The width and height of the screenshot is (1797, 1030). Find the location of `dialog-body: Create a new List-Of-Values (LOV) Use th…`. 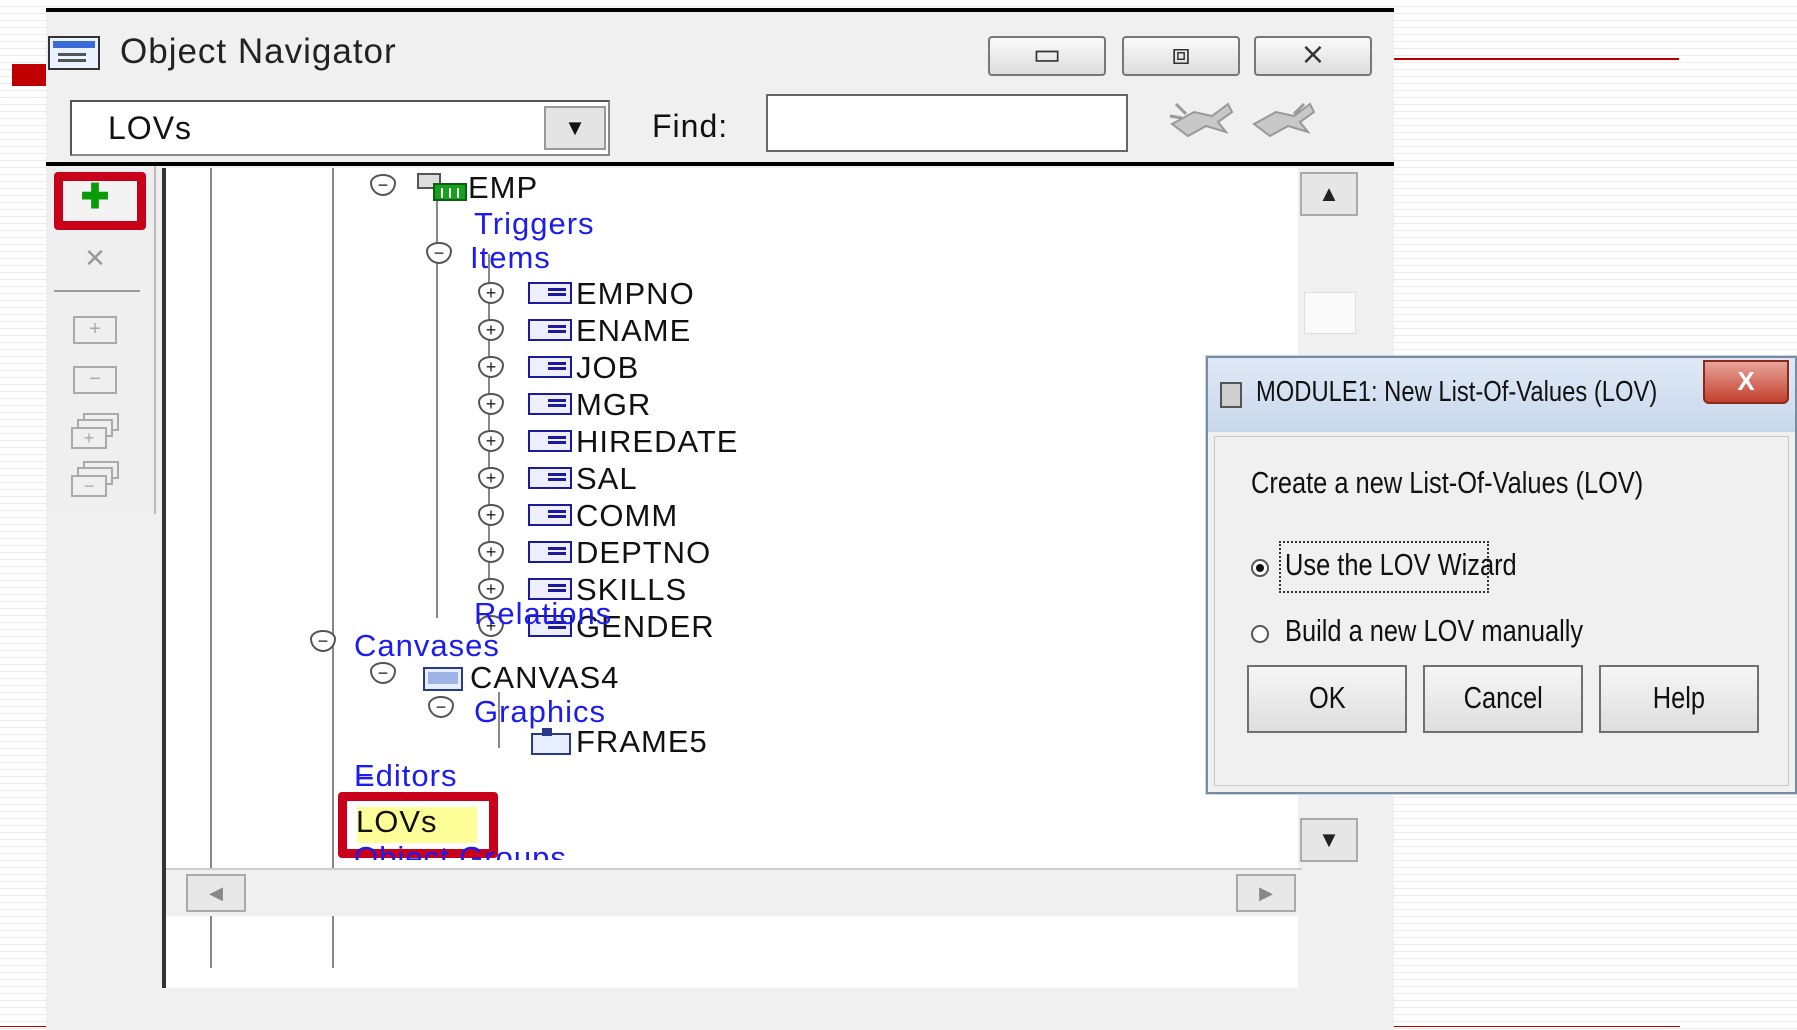

dialog-body: Create a new List-Of-Values (LOV) Use th… is located at coordinates (1501, 611).